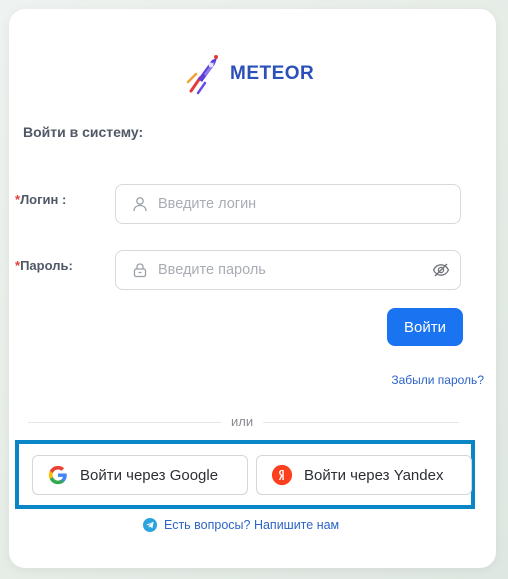 The width and height of the screenshot is (508, 579). I want to click on yandex-login-button: Войти через Yandex, so click(364, 475).